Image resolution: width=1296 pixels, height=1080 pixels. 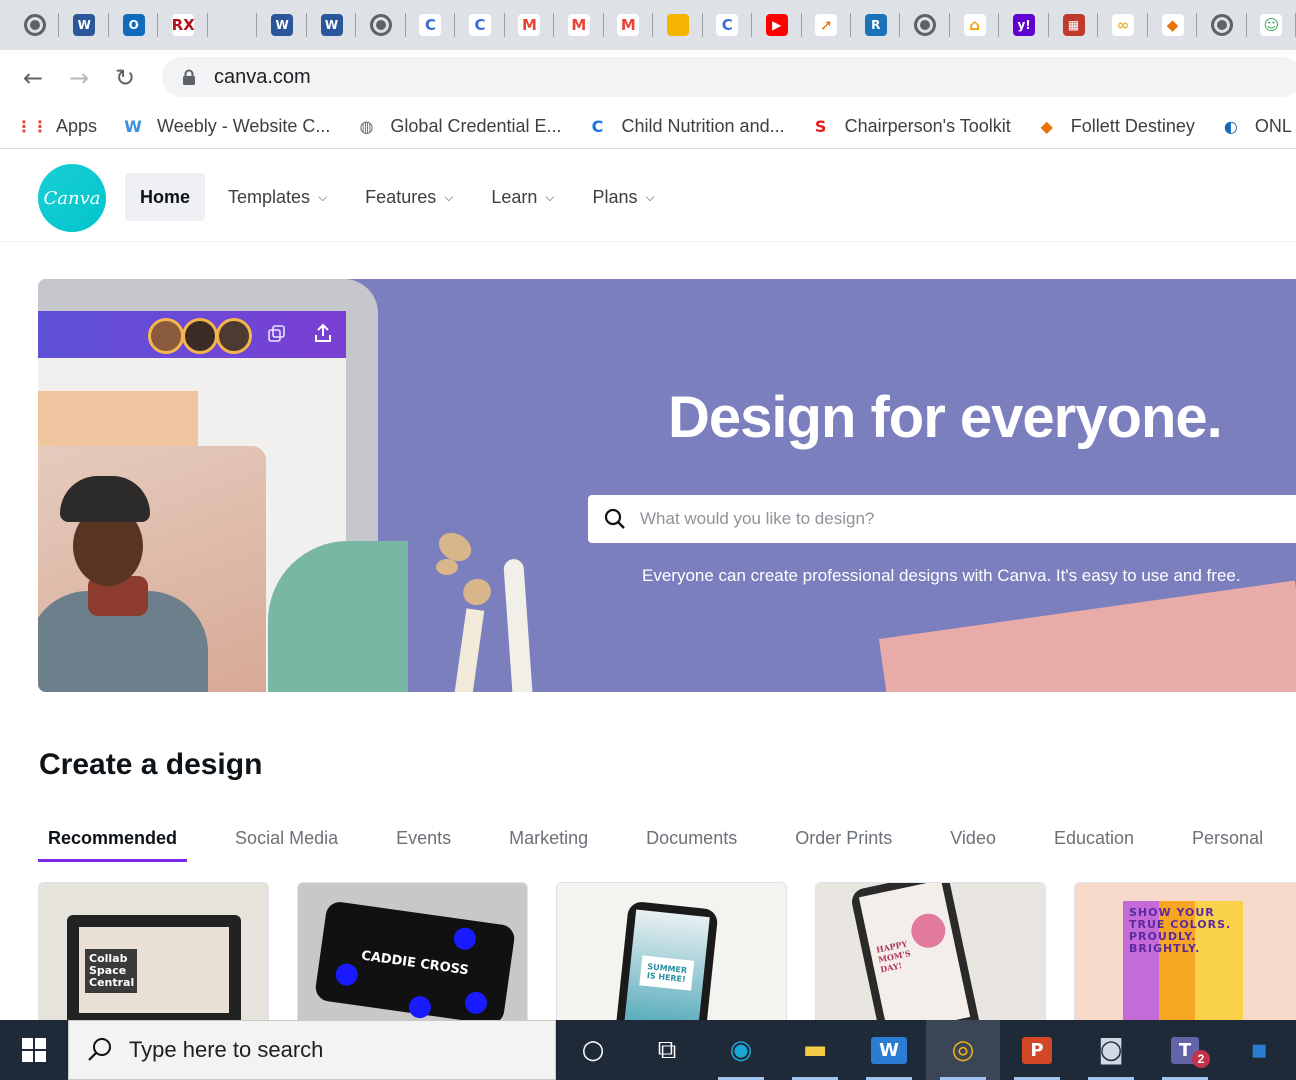 I want to click on blue-dot, so click(x=420, y=1007).